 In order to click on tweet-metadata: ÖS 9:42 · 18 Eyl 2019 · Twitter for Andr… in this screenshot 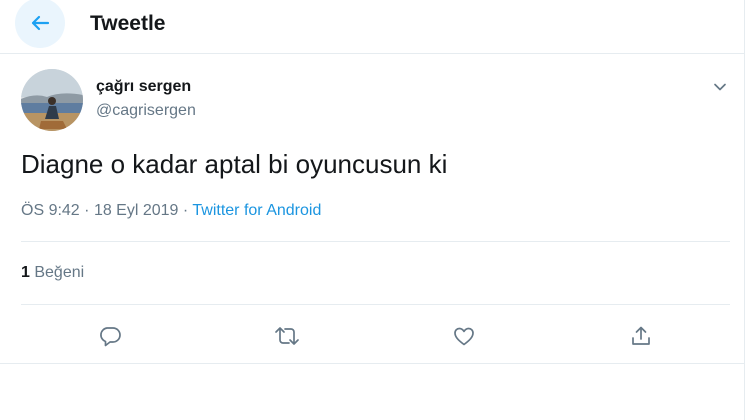, I will do `click(171, 211)`.